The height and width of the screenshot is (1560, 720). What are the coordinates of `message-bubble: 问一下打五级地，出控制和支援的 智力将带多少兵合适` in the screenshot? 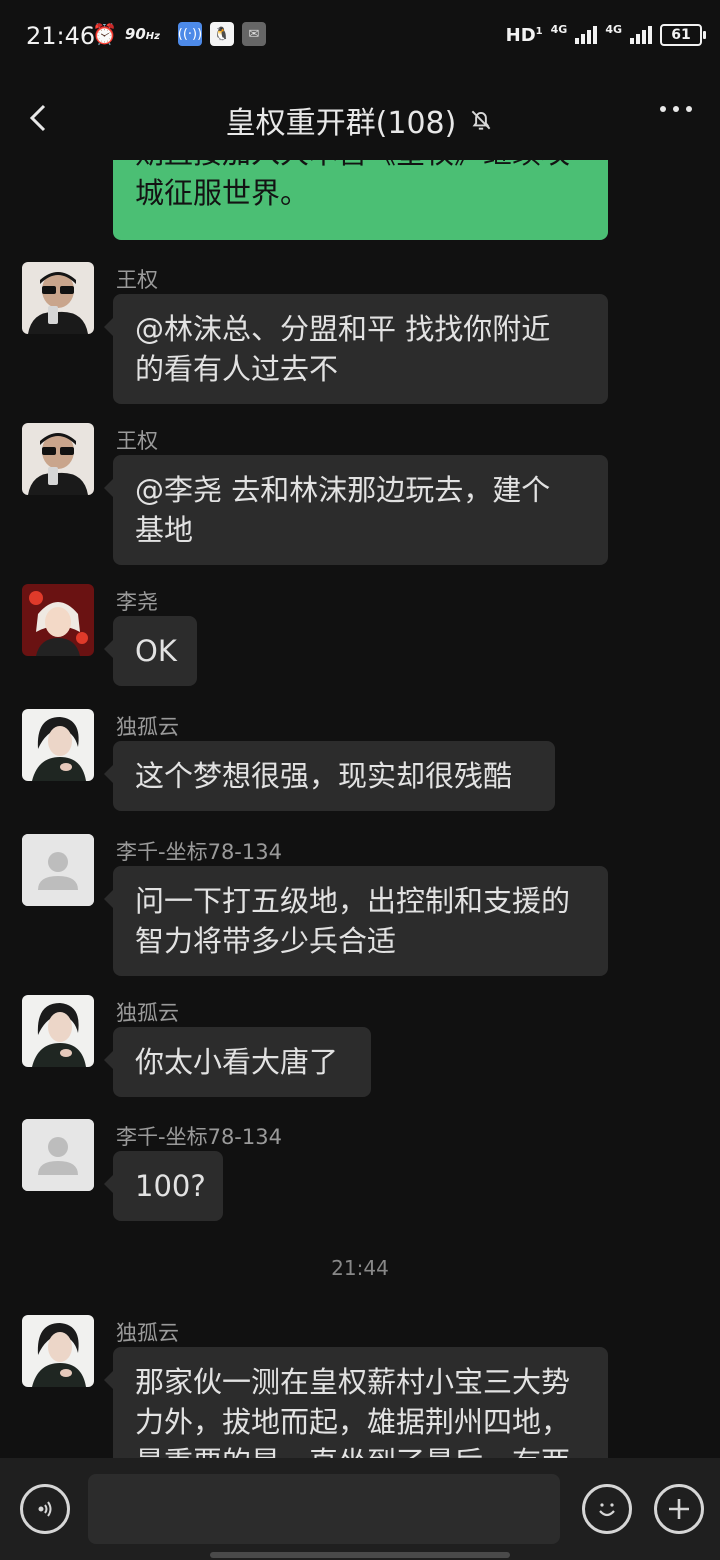 It's located at (356, 921).